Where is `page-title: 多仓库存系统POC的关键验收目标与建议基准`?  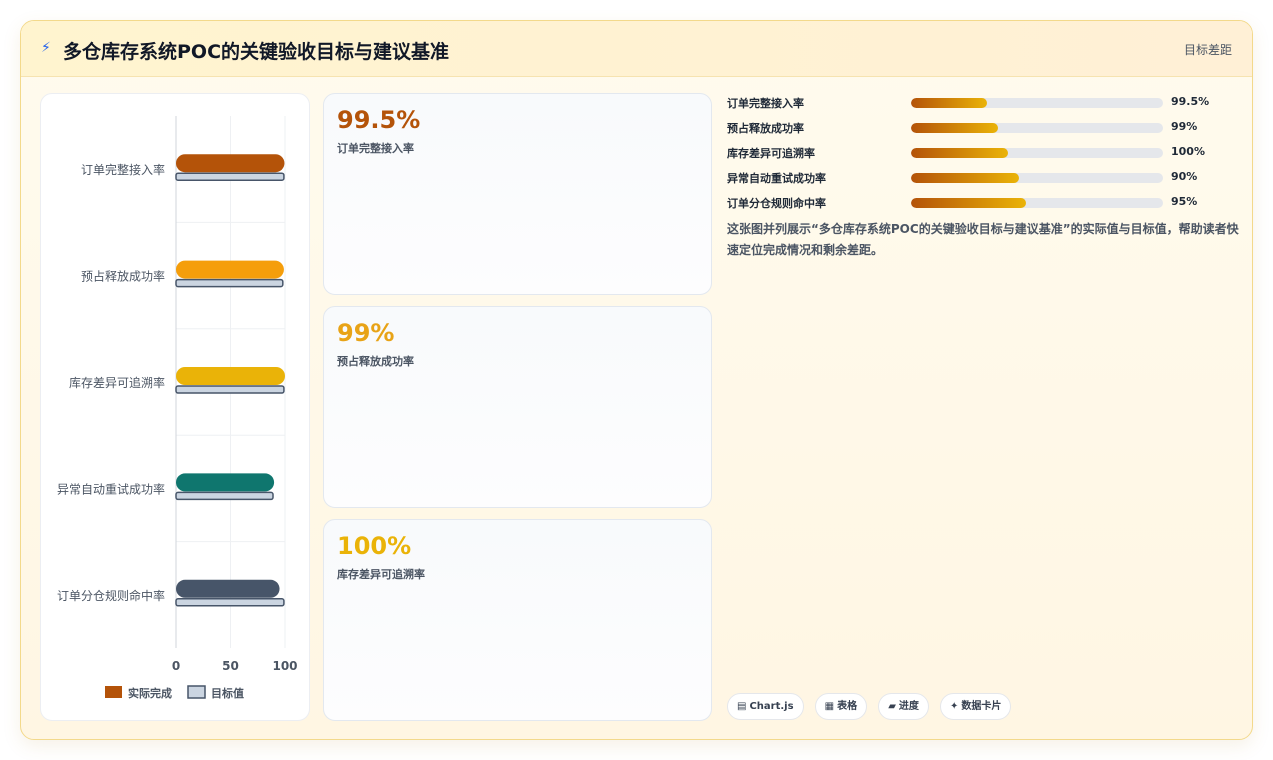 page-title: 多仓库存系统POC的关键验收目标与建议基准 is located at coordinates (256, 52).